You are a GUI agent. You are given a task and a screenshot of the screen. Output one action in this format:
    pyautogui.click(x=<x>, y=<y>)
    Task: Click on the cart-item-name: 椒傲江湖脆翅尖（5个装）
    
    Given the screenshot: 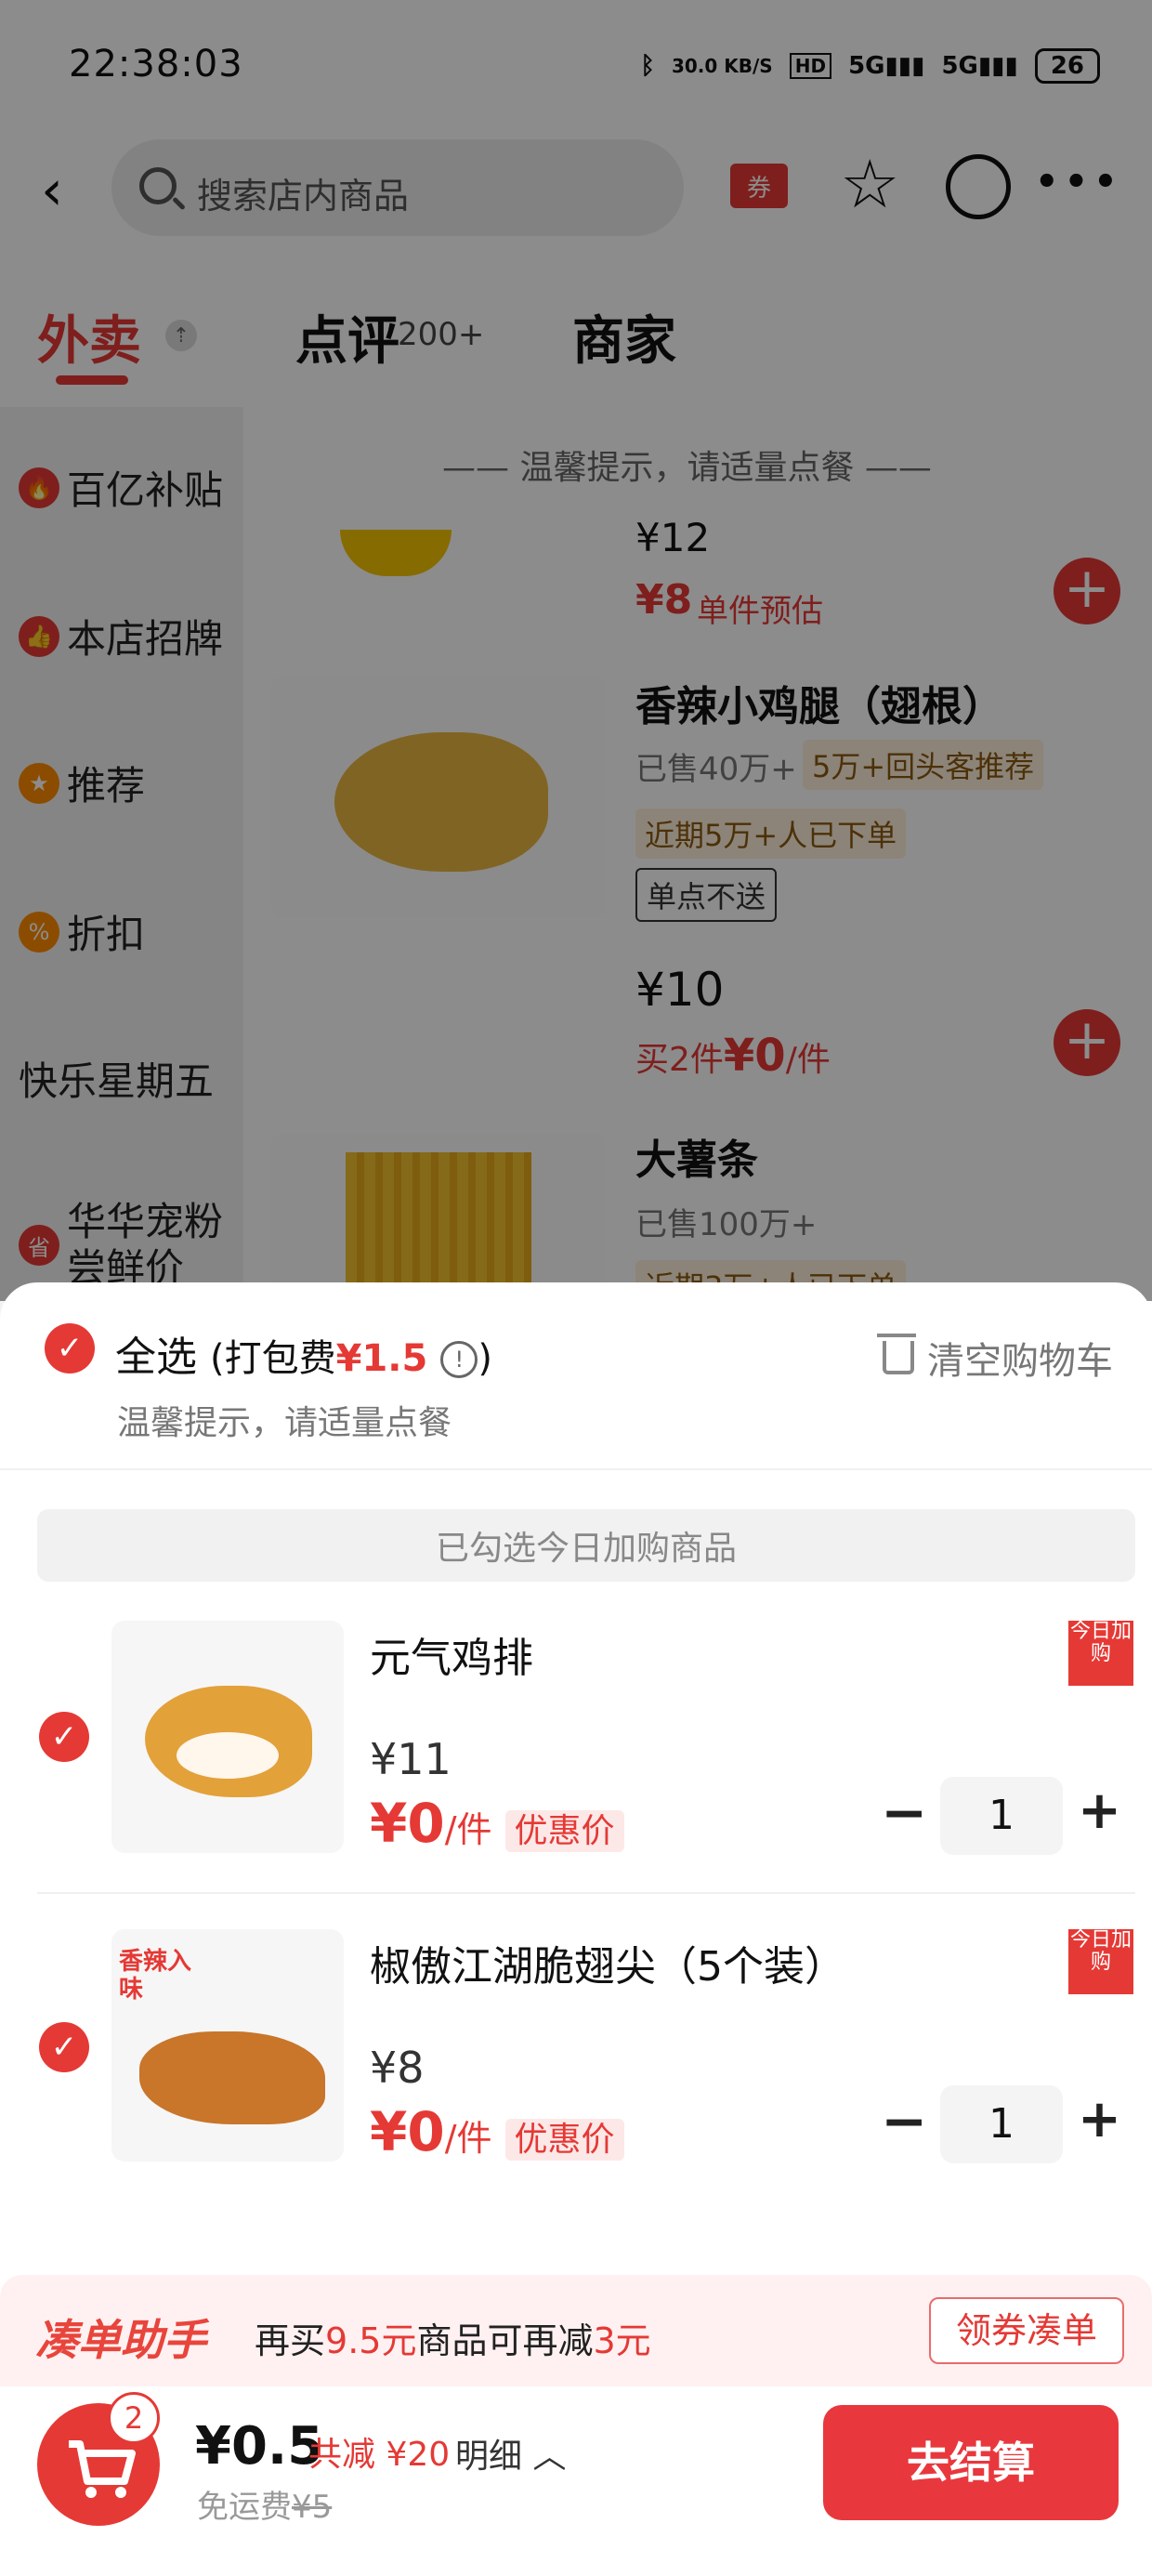 What is the action you would take?
    pyautogui.click(x=607, y=1967)
    